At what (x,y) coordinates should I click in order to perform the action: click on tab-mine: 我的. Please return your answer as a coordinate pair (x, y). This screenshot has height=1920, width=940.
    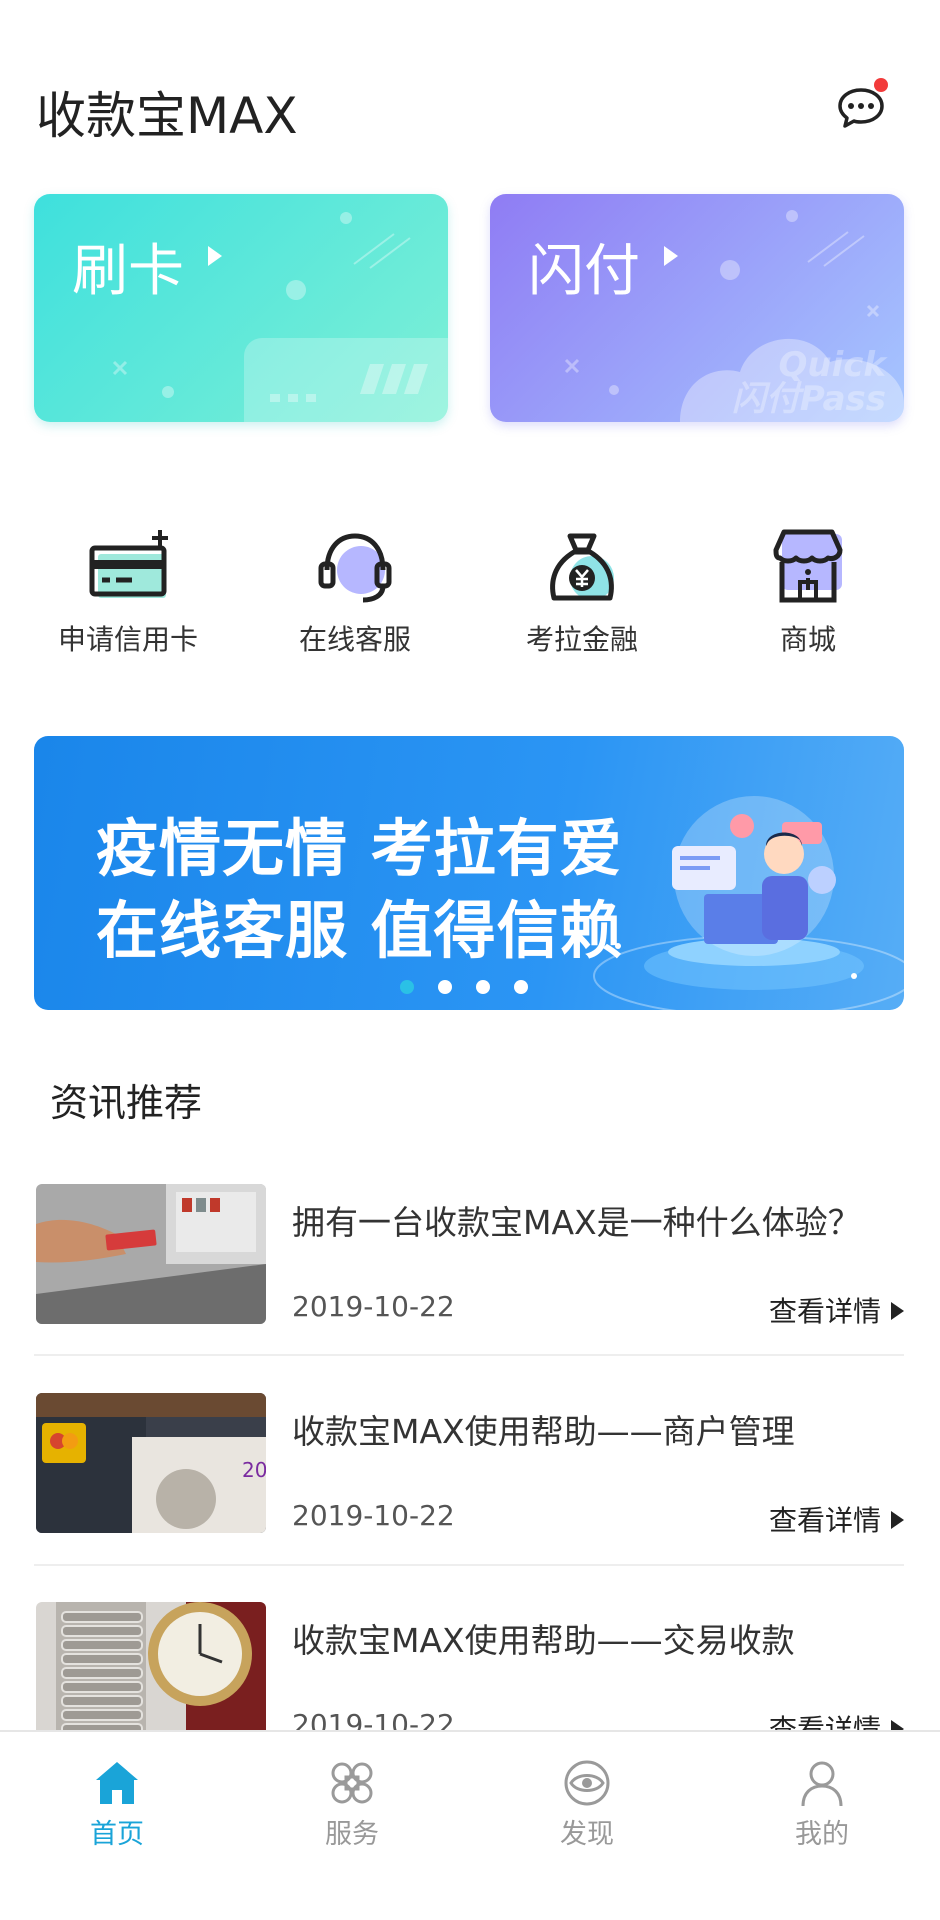
    Looking at the image, I should click on (822, 1802).